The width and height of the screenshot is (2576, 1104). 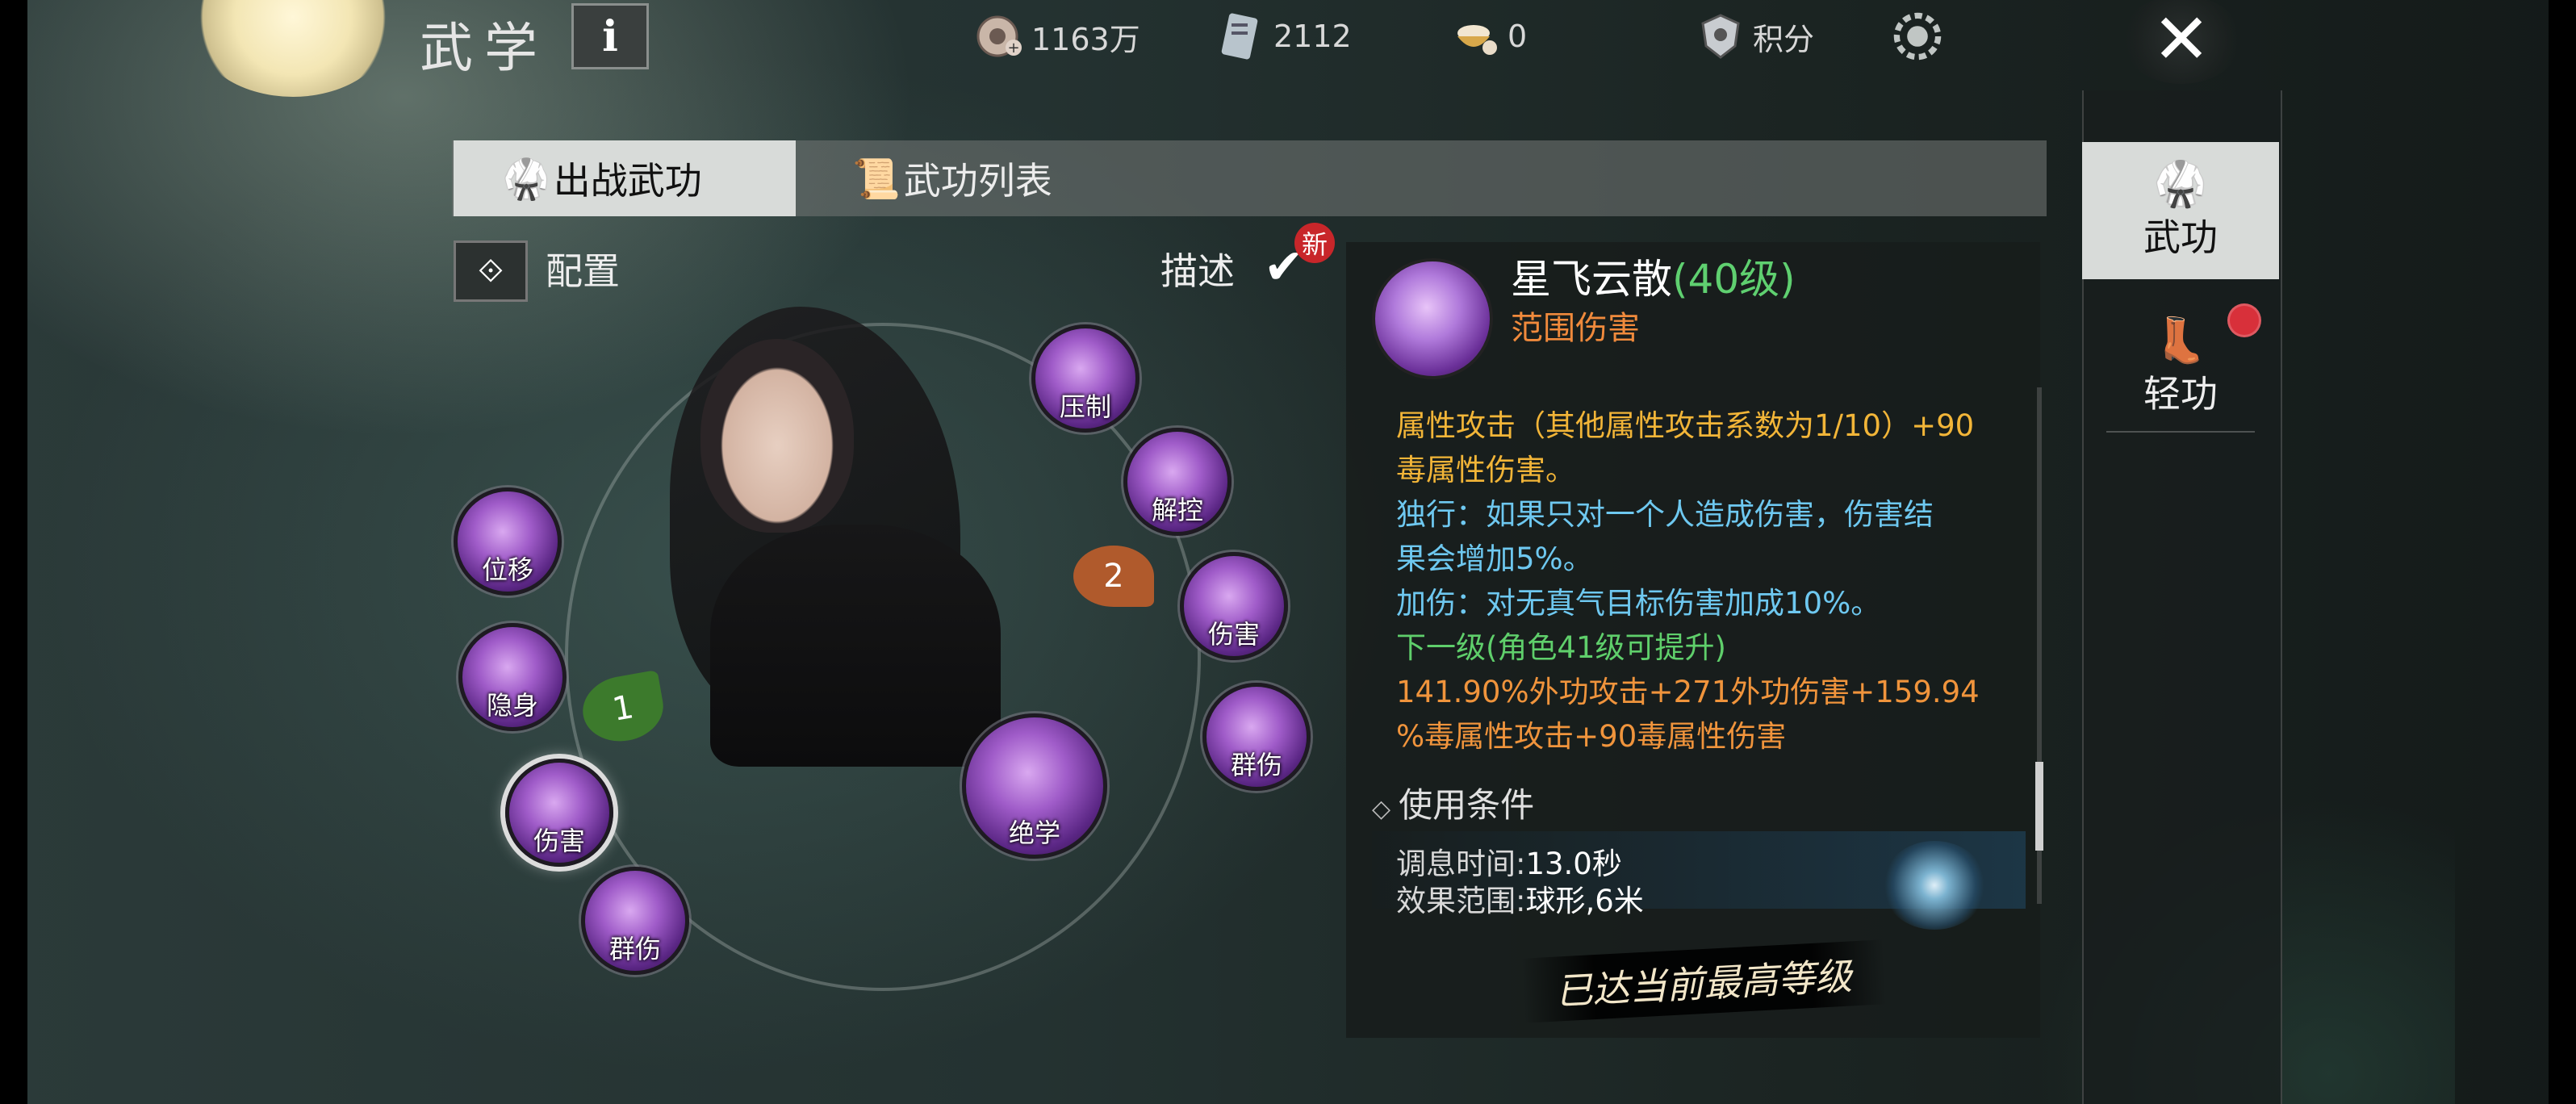 What do you see at coordinates (2181, 40) in the screenshot?
I see `close-icon: ✕` at bounding box center [2181, 40].